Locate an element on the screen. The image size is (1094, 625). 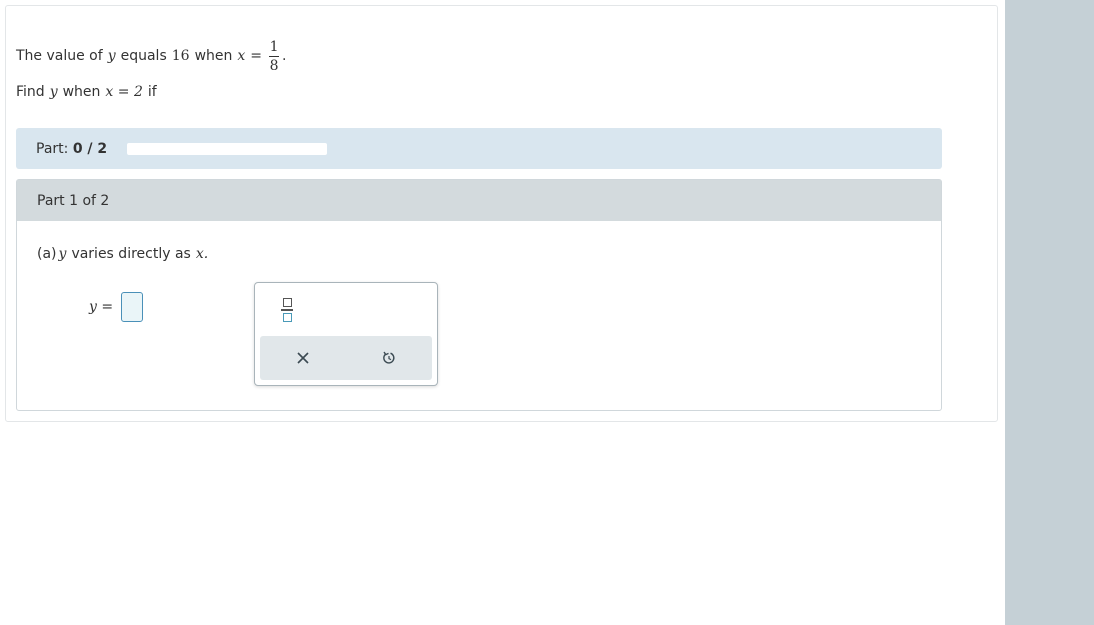
question-statement: The value of y equals 16 when x = 1 8 . is located at coordinates (151, 56).